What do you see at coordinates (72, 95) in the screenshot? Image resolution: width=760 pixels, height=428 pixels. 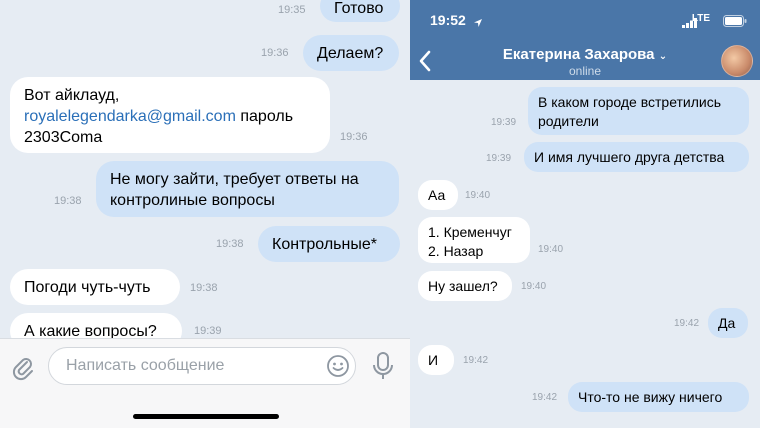 I see `message-text: Вот айклауд,` at bounding box center [72, 95].